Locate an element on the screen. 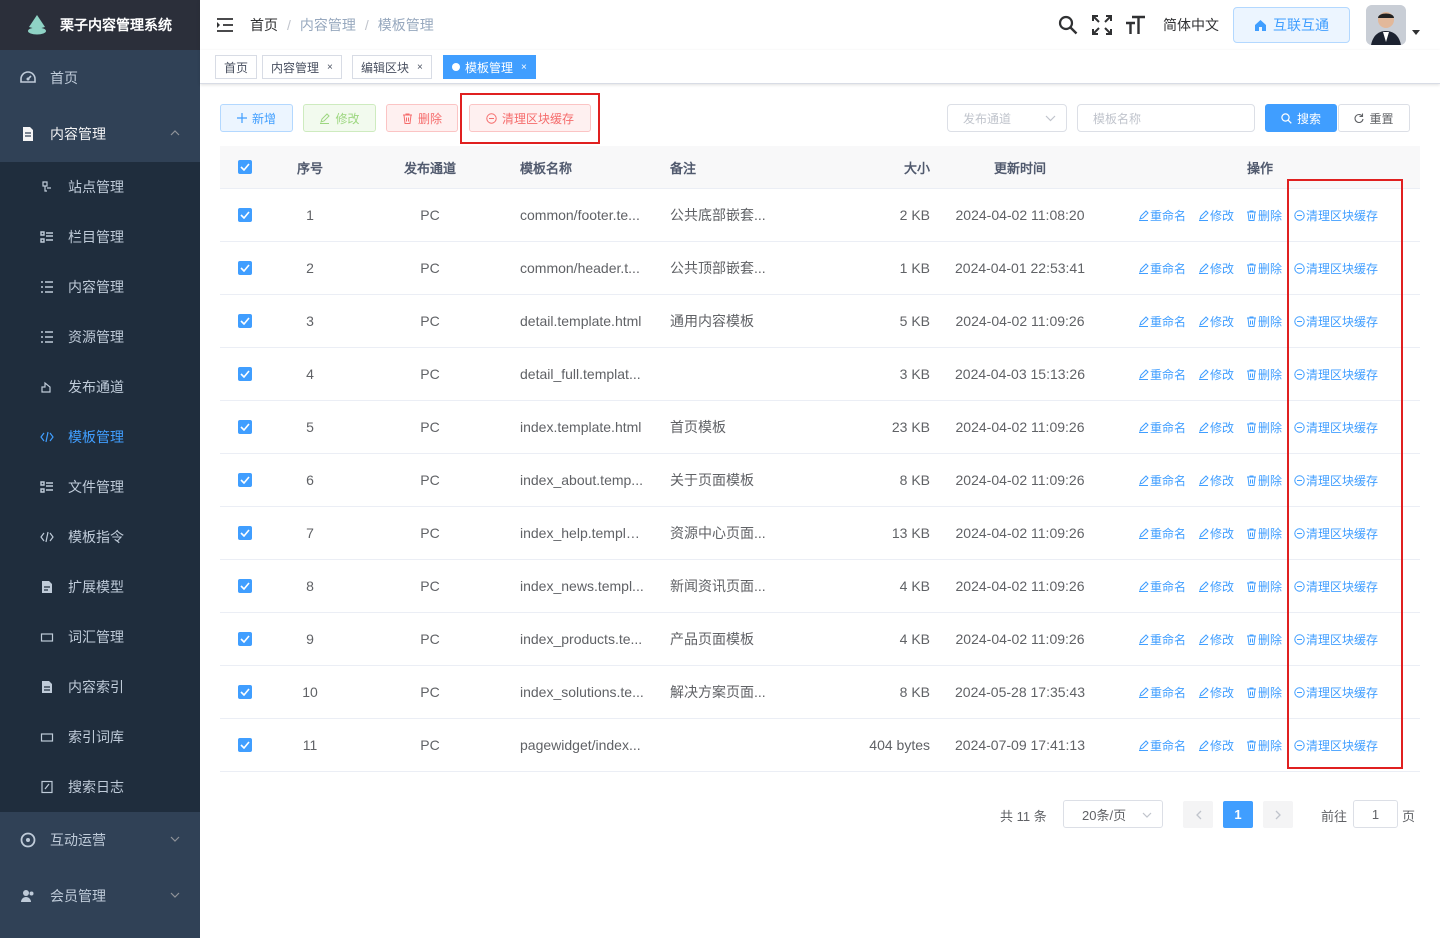 The height and width of the screenshot is (938, 1440). sidebar-subitem-dict: 索引词库 is located at coordinates (100, 737).